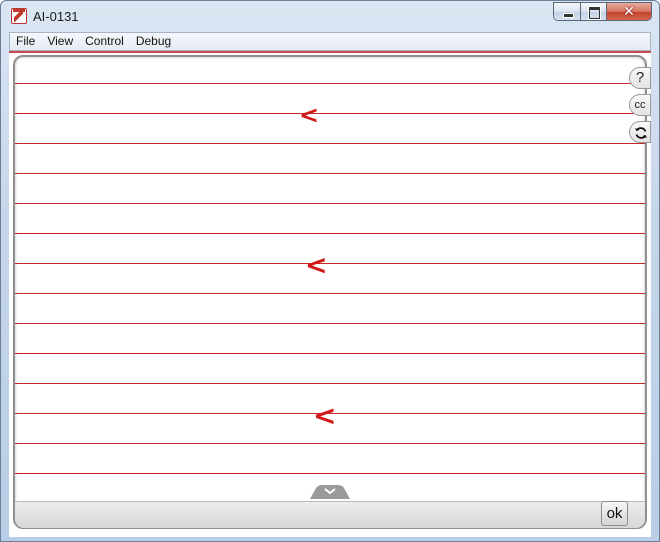  I want to click on menu-file: File, so click(25, 41).